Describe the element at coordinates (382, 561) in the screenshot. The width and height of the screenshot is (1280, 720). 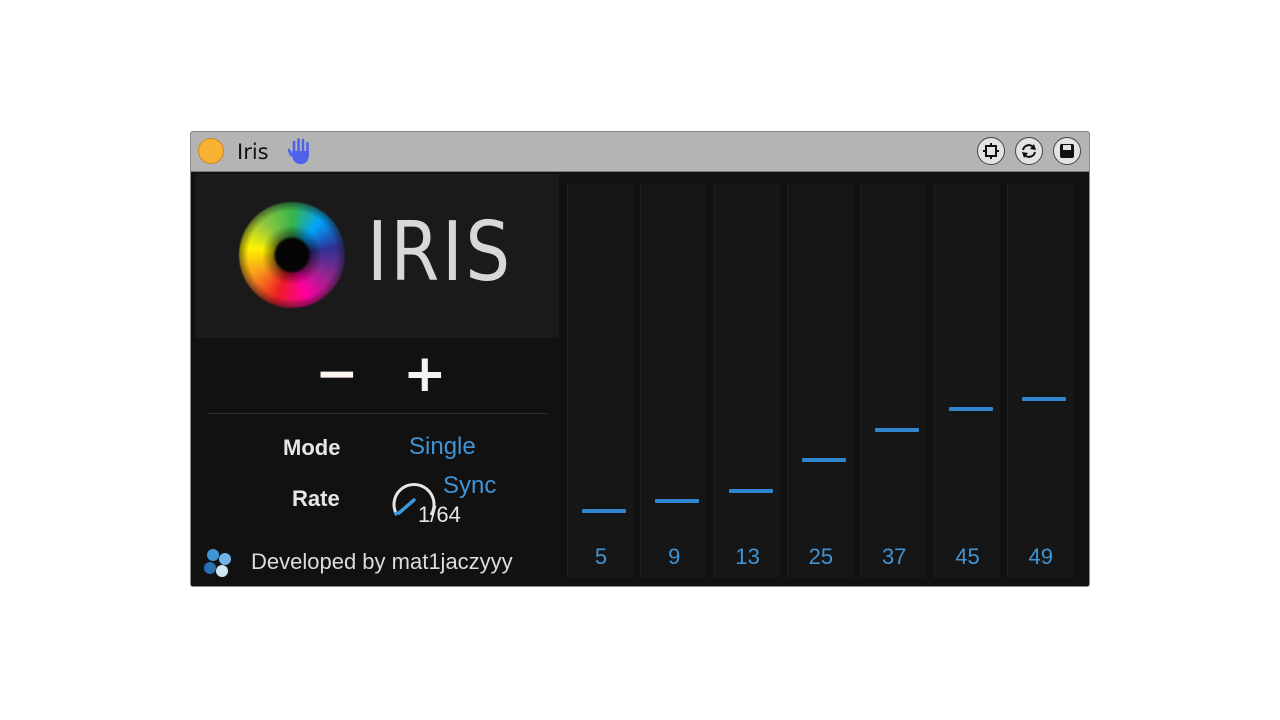
I see `developer-credit: Developed by mat1jaczyyy` at that location.